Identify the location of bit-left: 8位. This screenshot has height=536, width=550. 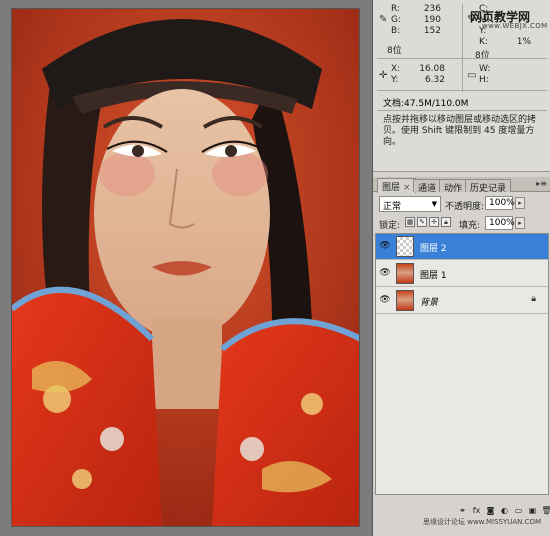
(394, 51).